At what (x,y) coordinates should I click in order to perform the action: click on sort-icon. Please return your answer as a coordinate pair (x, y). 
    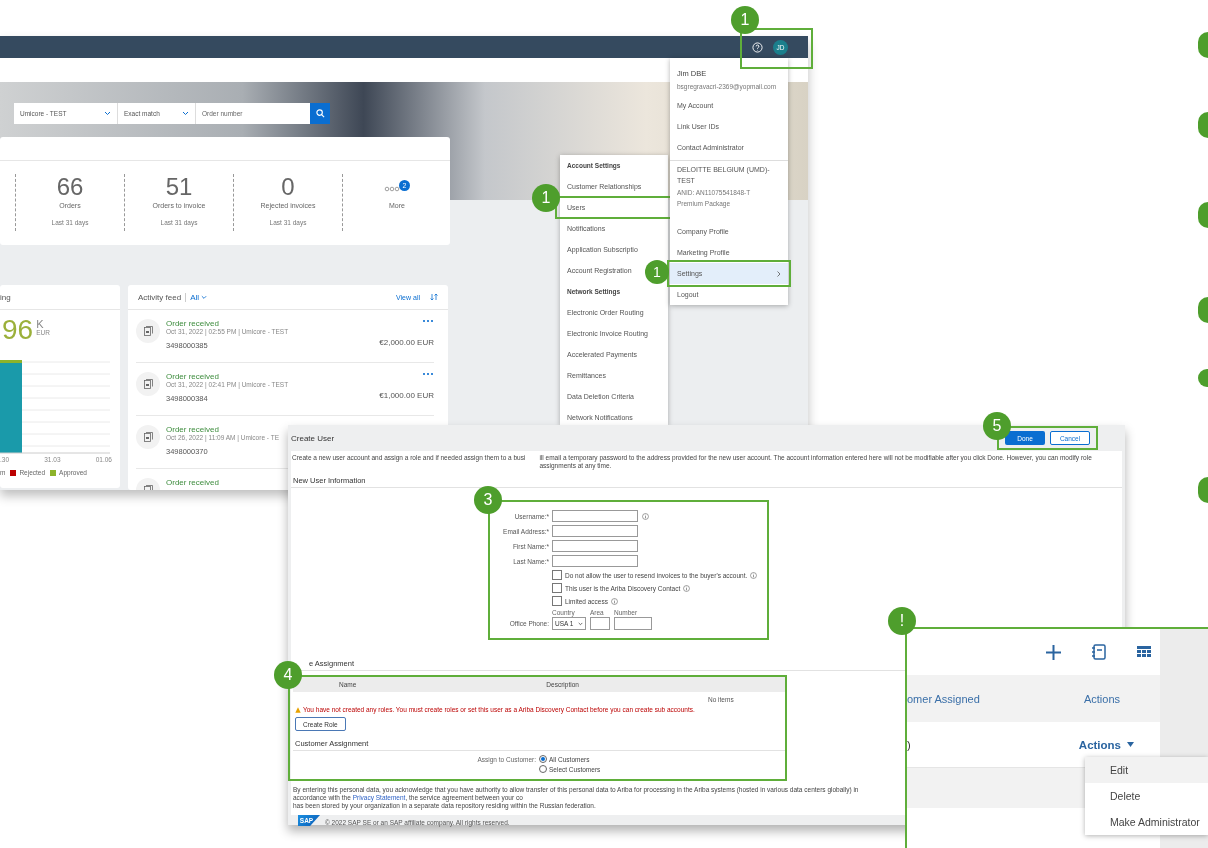
    Looking at the image, I should click on (434, 297).